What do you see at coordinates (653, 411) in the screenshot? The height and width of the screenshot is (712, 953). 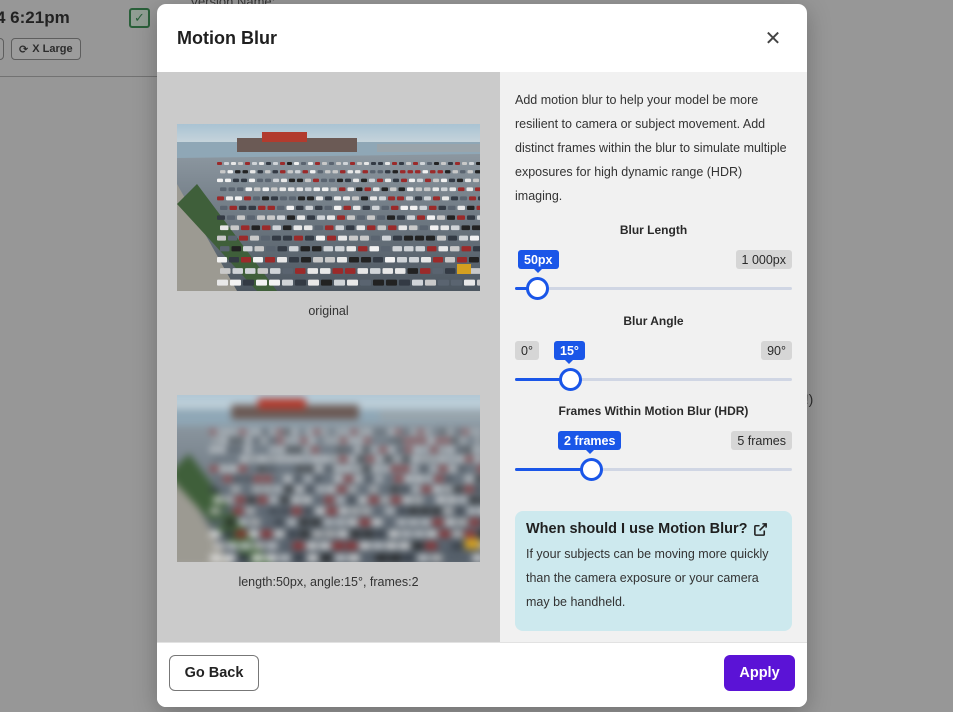 I see `frames-title: Frames Within Motion Blur (HDR)` at bounding box center [653, 411].